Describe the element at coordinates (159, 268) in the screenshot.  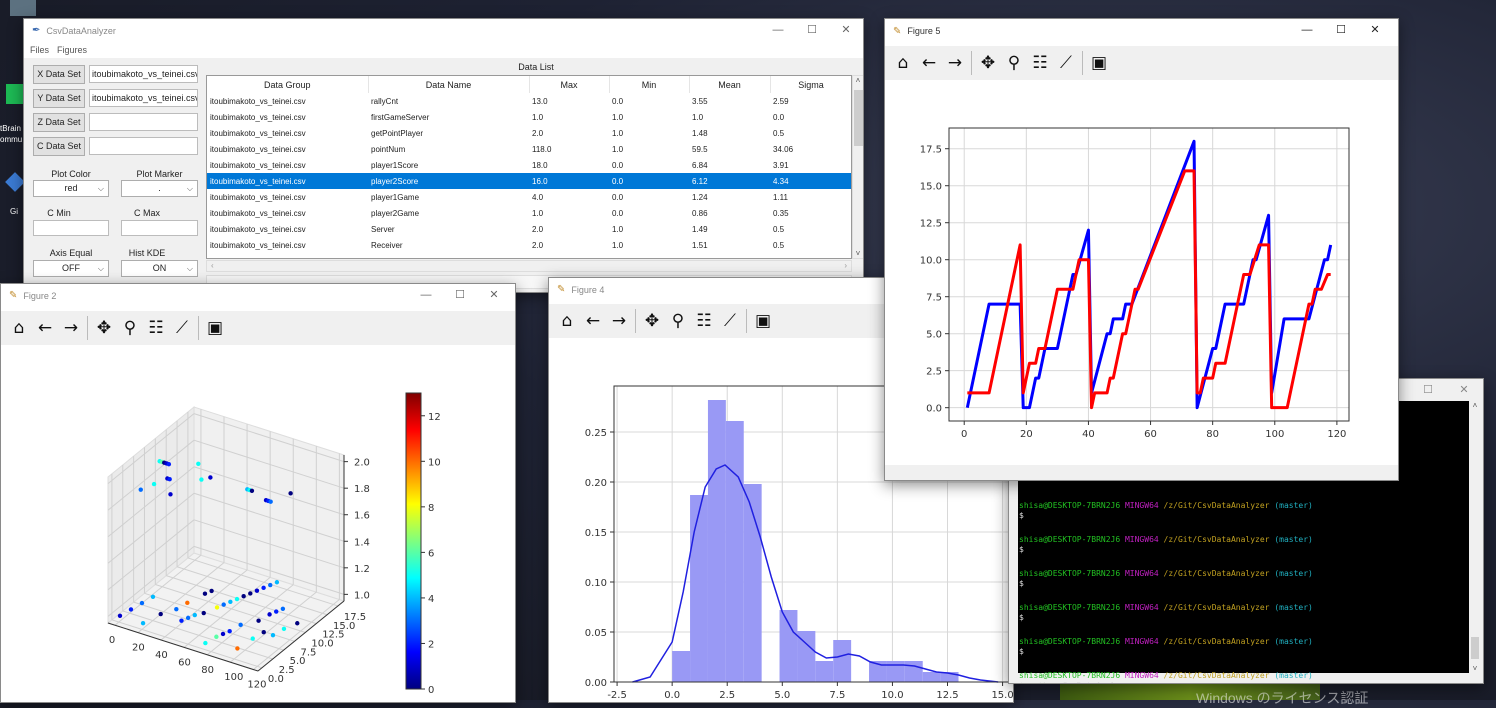
I see `hist-kde-select: ON ⌵` at that location.